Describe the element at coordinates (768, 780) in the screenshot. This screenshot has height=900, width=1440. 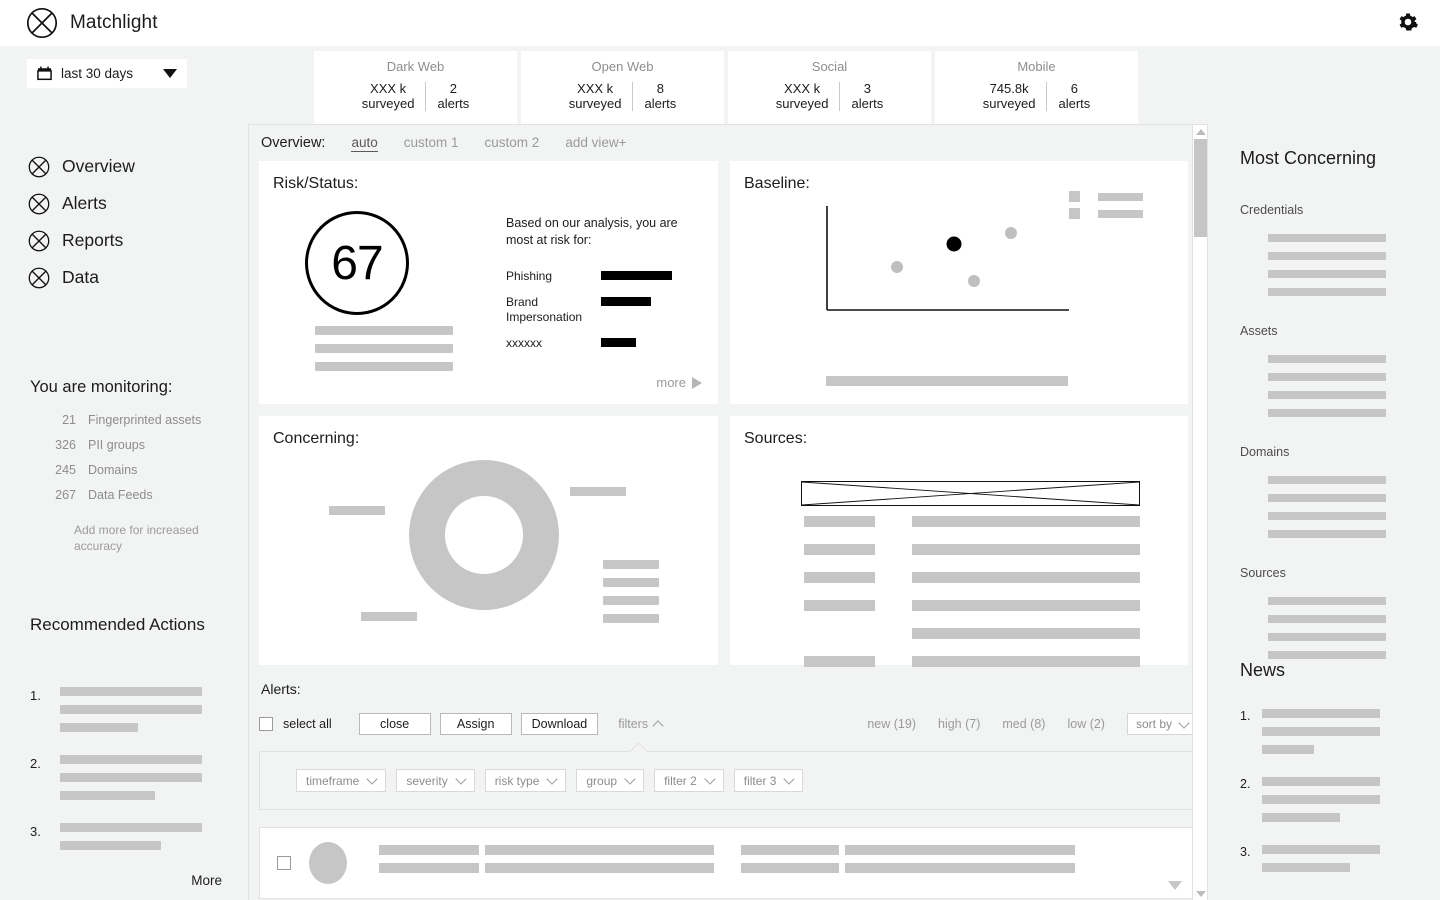
I see `filter-3: filter 3` at that location.